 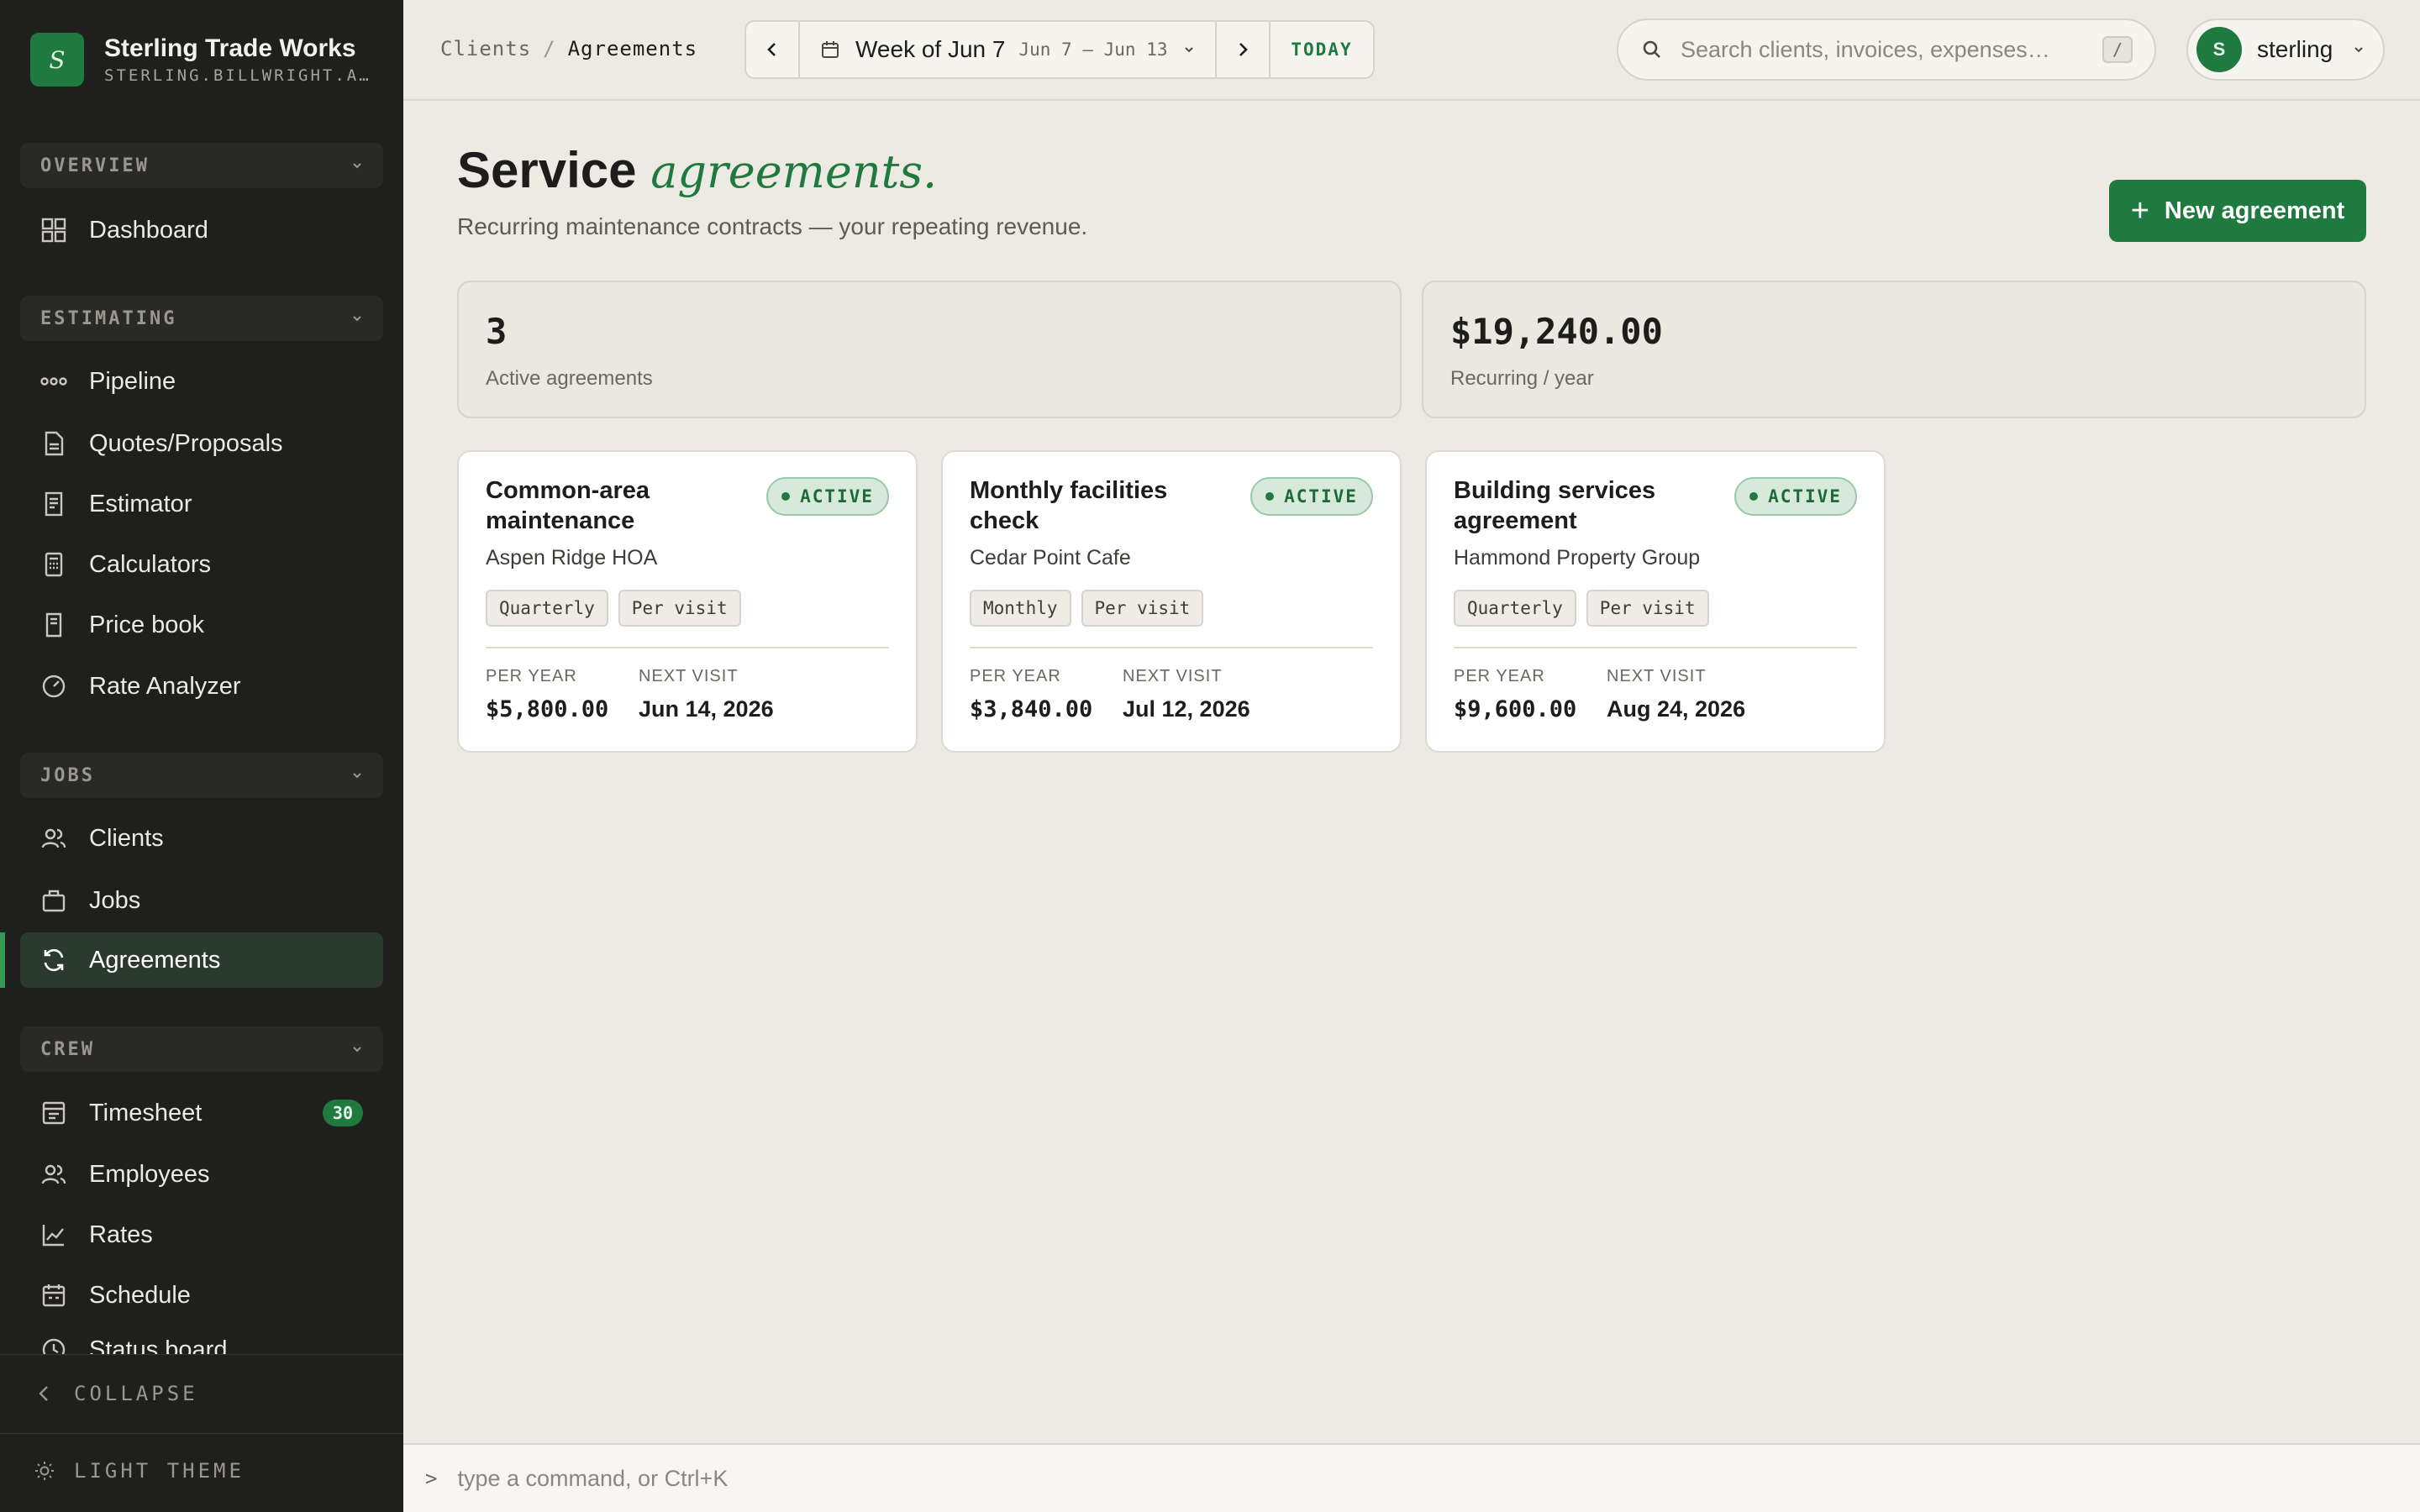 What do you see at coordinates (53, 504) in the screenshot?
I see `estimator-icon` at bounding box center [53, 504].